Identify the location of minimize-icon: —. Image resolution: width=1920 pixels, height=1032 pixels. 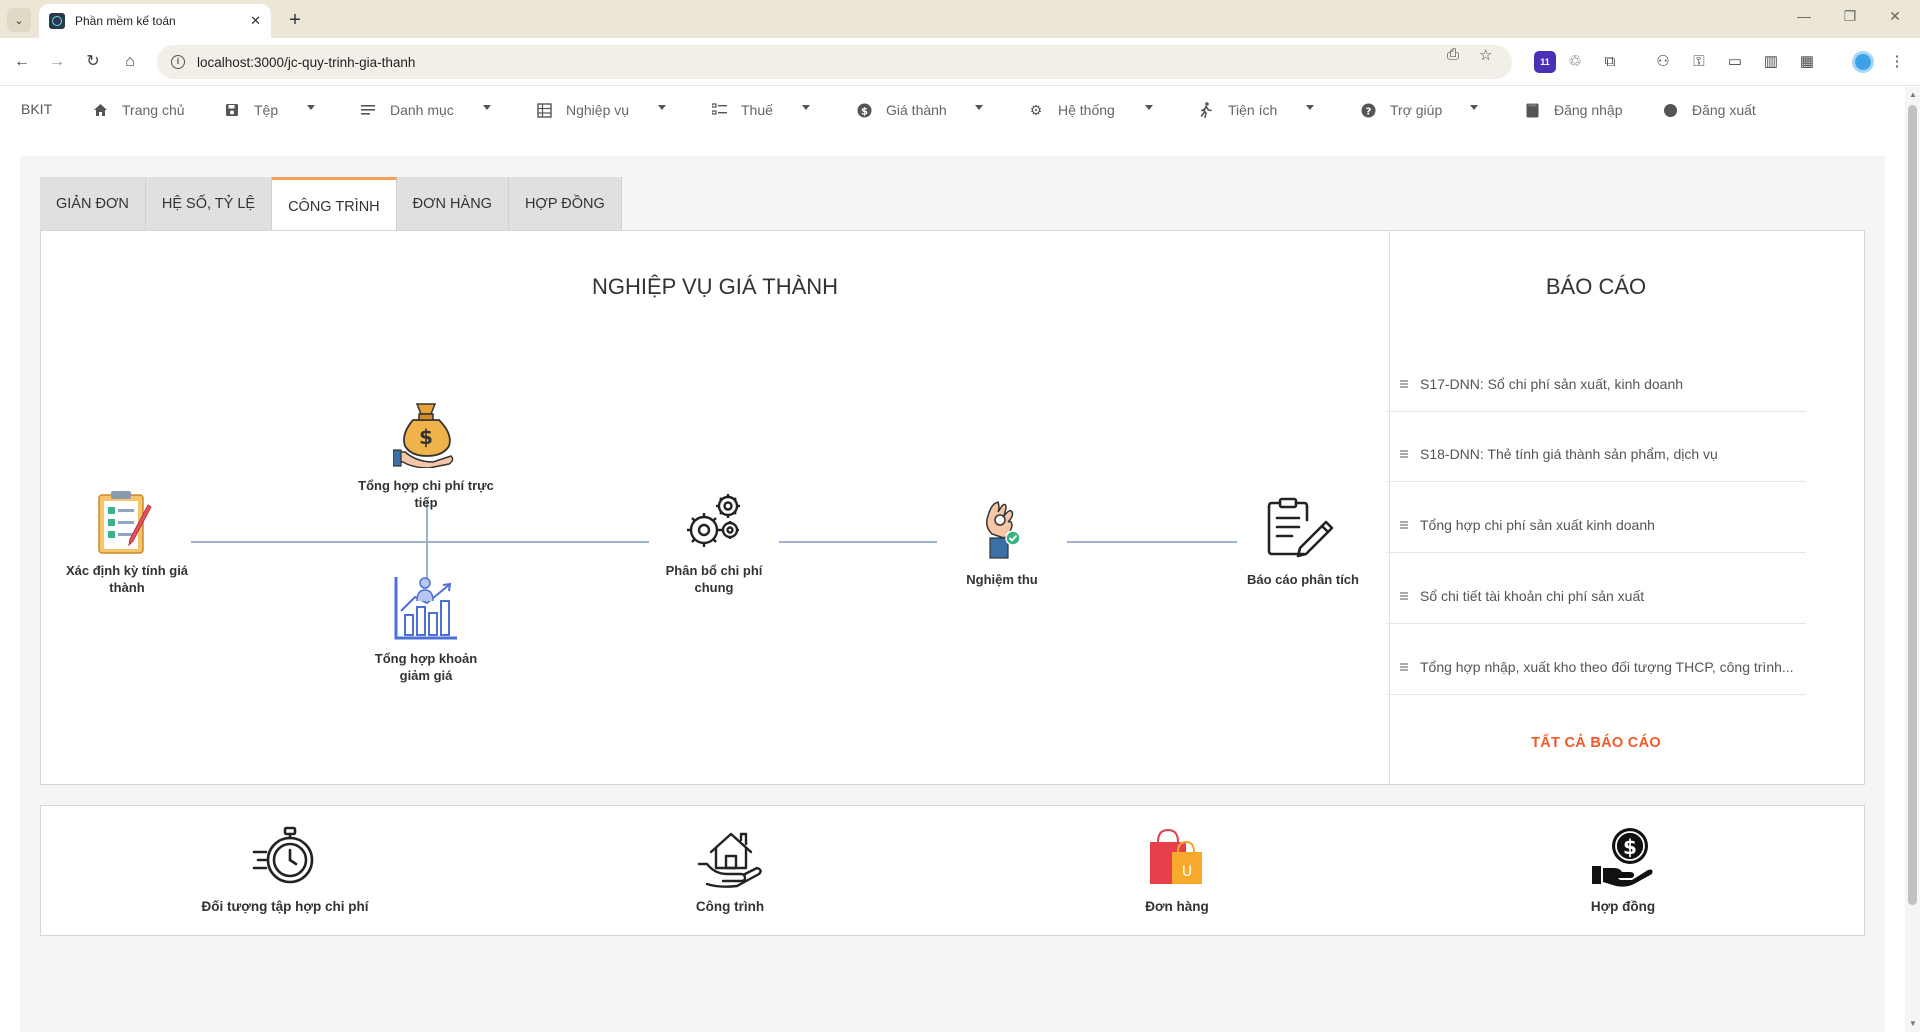
(1804, 16).